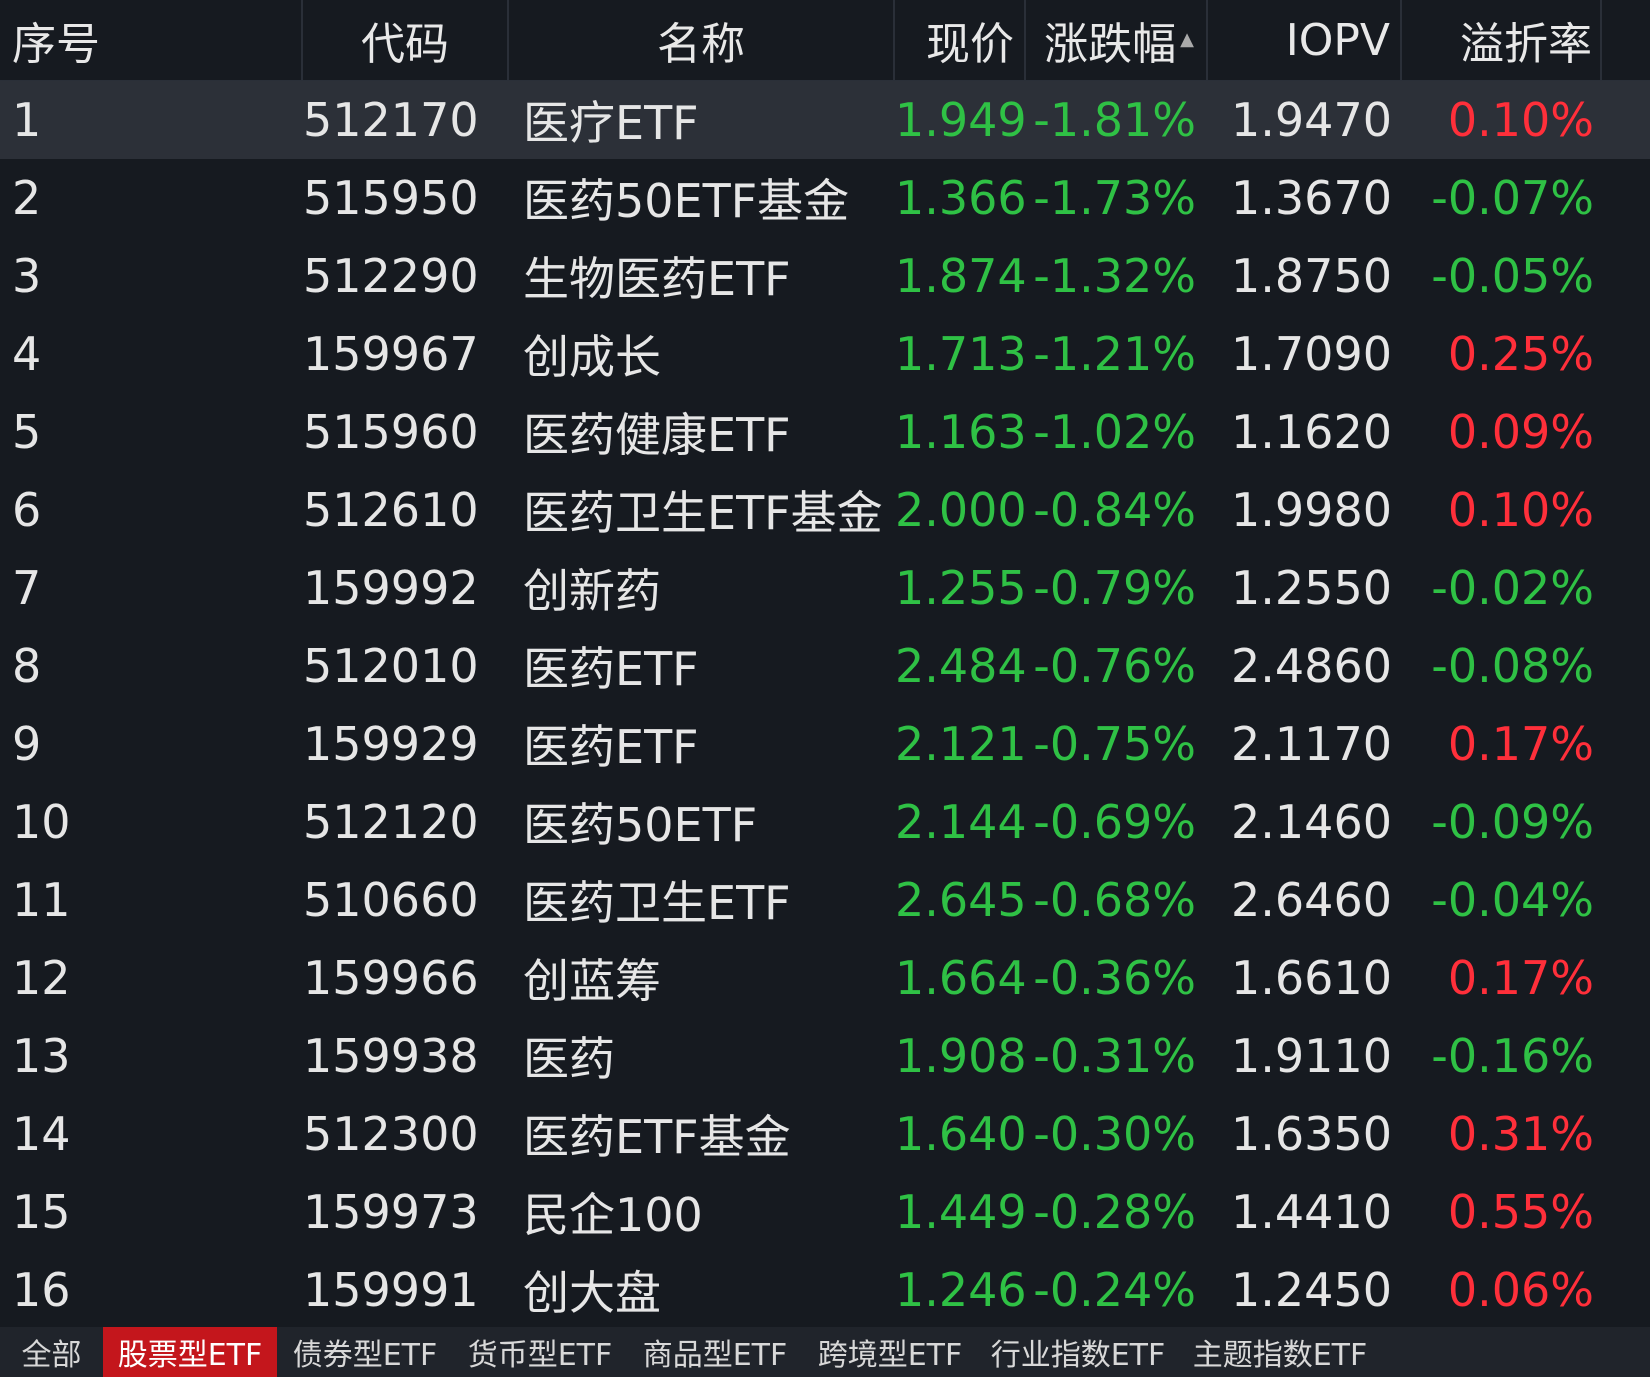 The width and height of the screenshot is (1650, 1377). Describe the element at coordinates (1512, 588) in the screenshot. I see `cell-premium: -0.02%` at that location.